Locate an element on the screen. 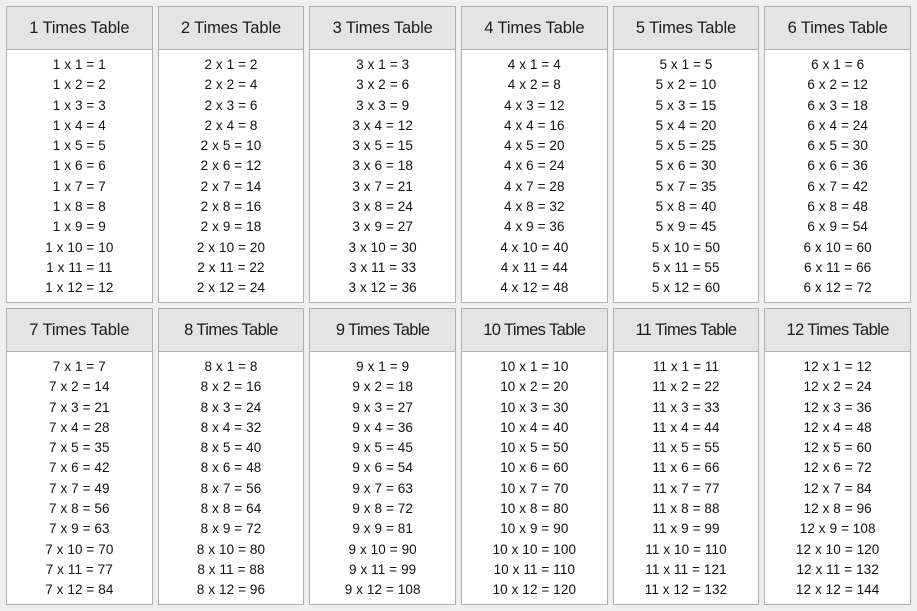  table-row: 11 x 1 = 11 is located at coordinates (686, 366).